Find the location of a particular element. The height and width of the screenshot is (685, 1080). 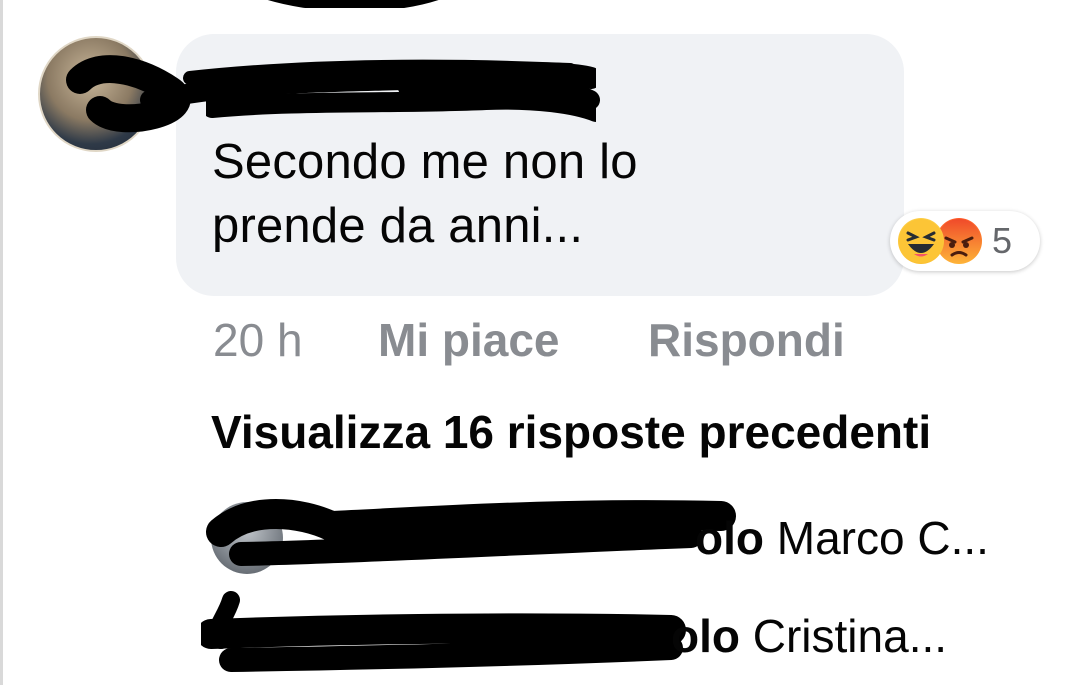

haha-reaction-icon is located at coordinates (921, 241).